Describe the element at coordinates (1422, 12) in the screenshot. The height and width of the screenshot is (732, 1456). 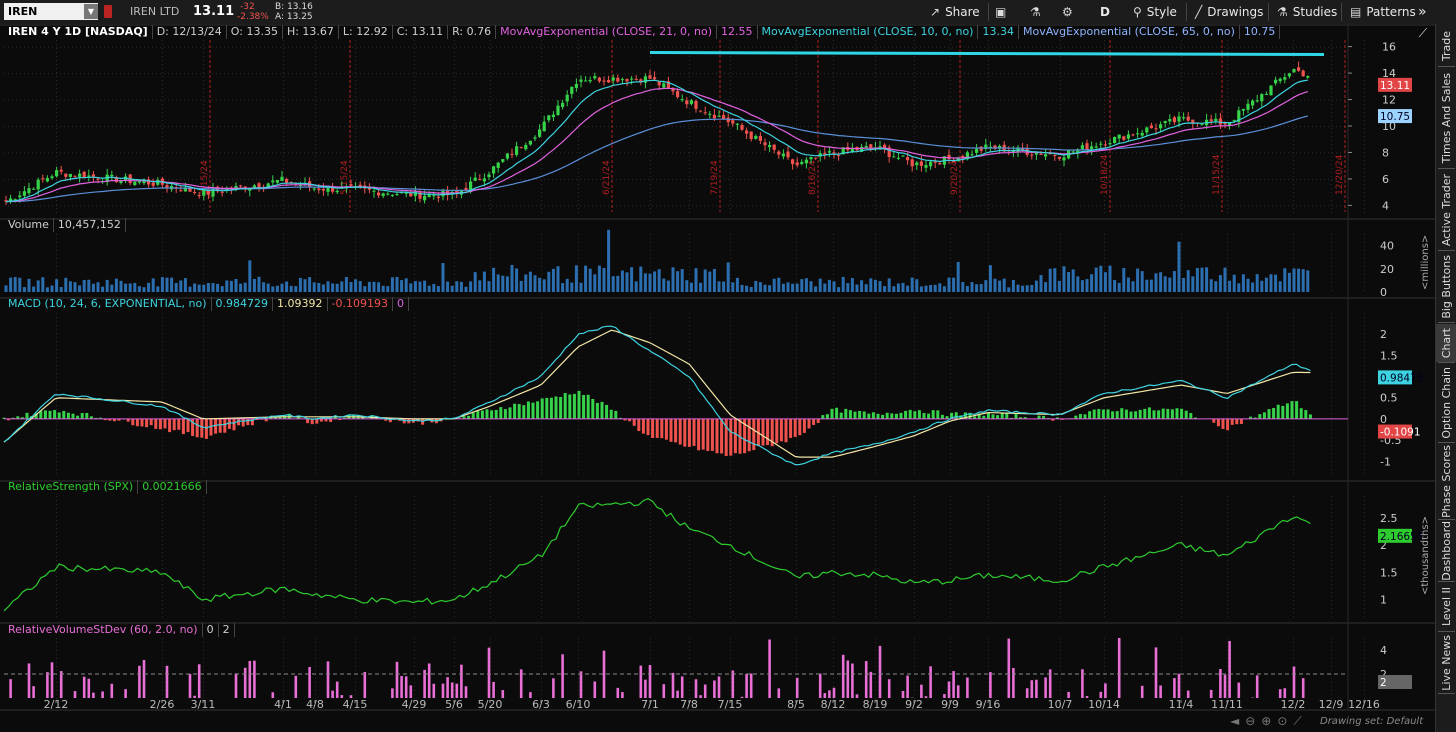
I see `collapse-toolbar-button: »` at that location.